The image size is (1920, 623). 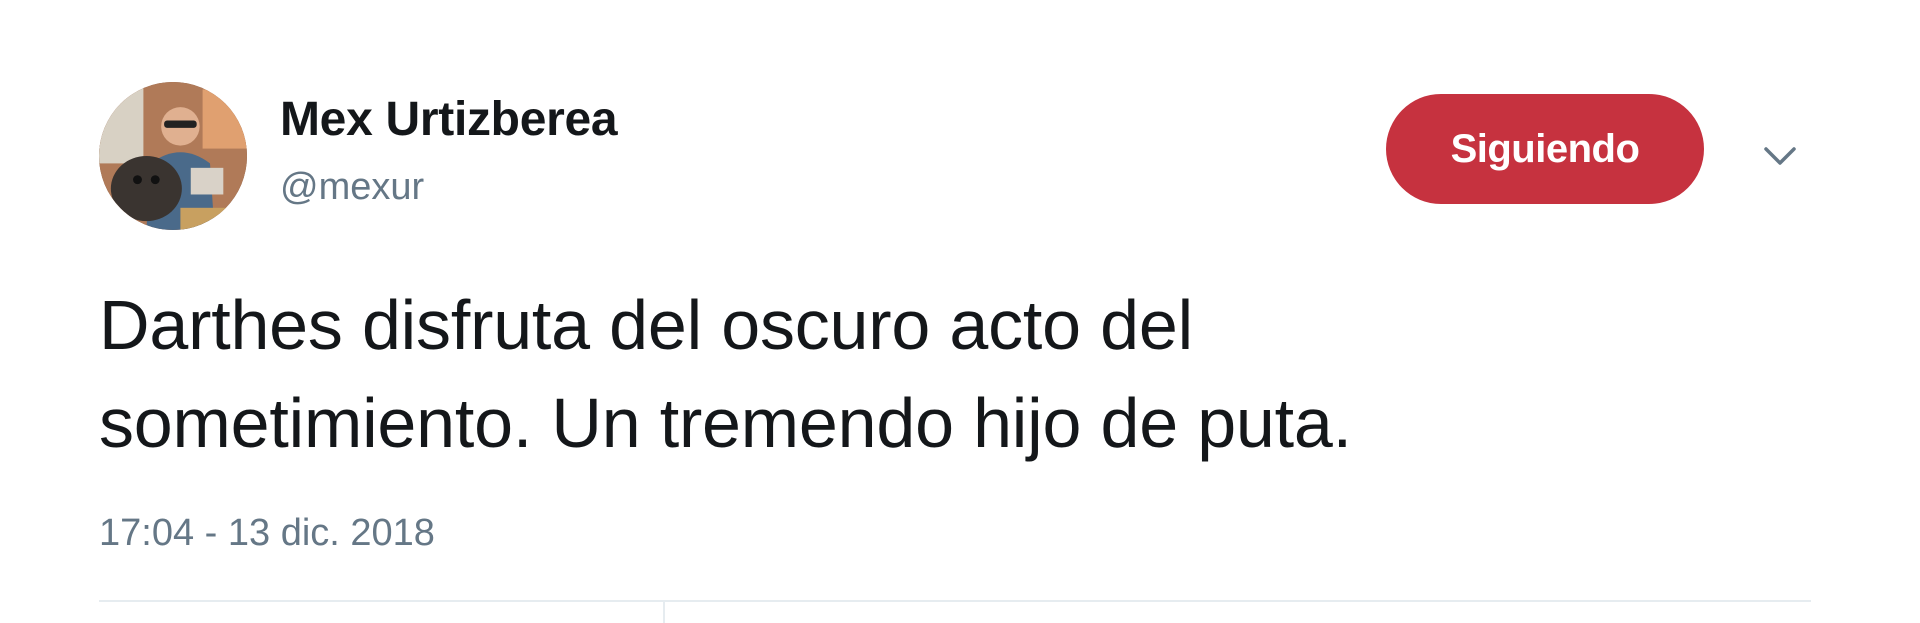 I want to click on divider, so click(x=955, y=601).